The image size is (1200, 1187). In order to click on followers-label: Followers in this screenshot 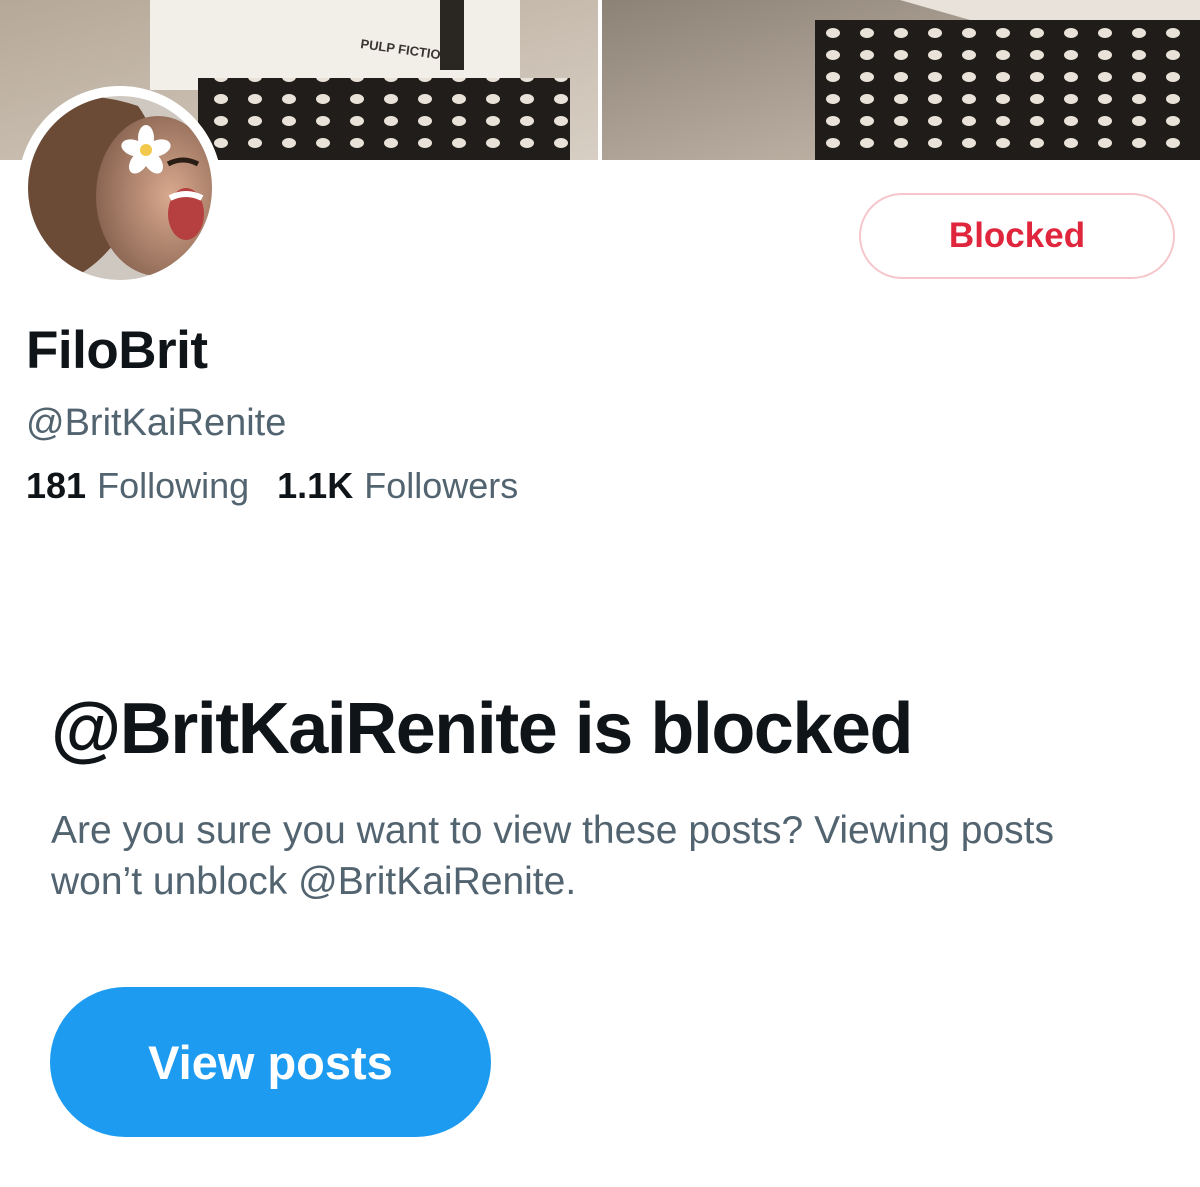, I will do `click(441, 485)`.